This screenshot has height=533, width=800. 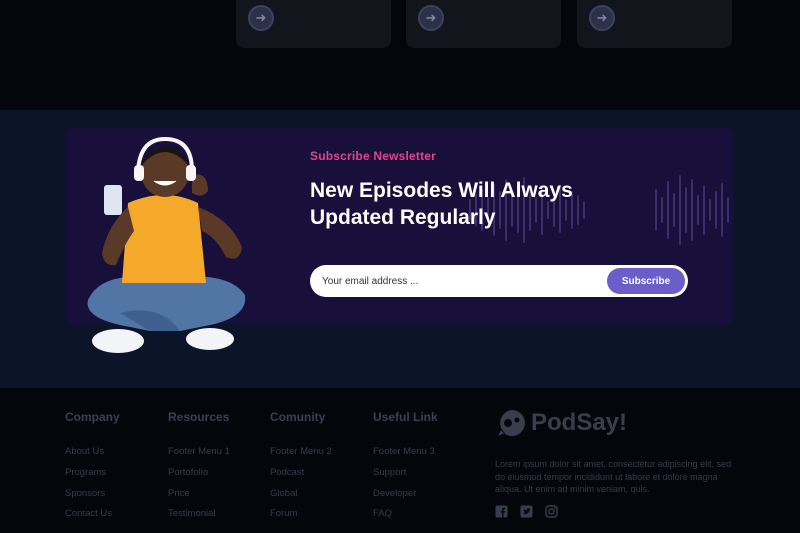 I want to click on footer-link-podcast: Podcast, so click(x=301, y=477).